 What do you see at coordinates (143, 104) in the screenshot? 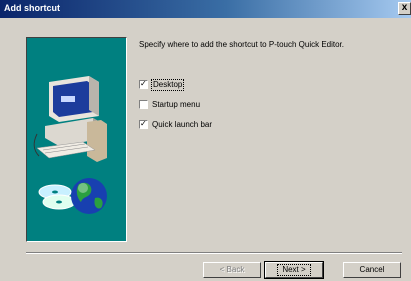
I see `checkbox-startup-menu` at bounding box center [143, 104].